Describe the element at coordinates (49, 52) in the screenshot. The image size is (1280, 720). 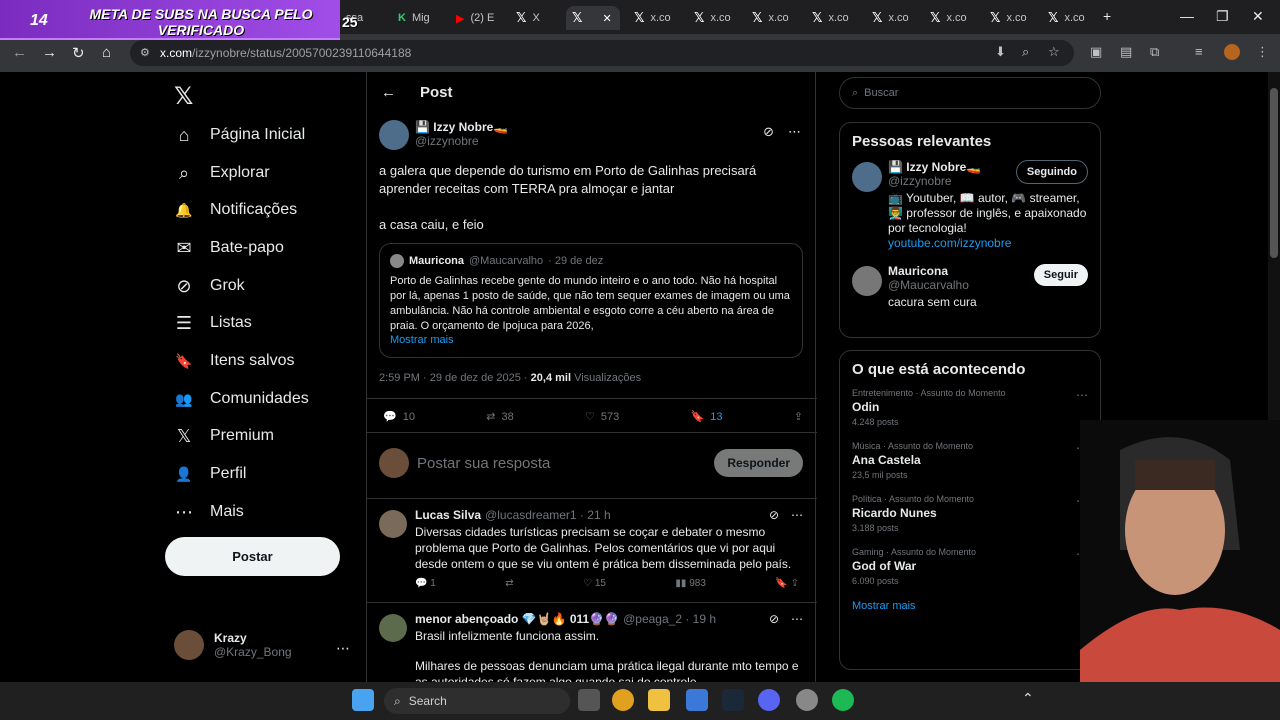
I see `forward-icon: →` at that location.